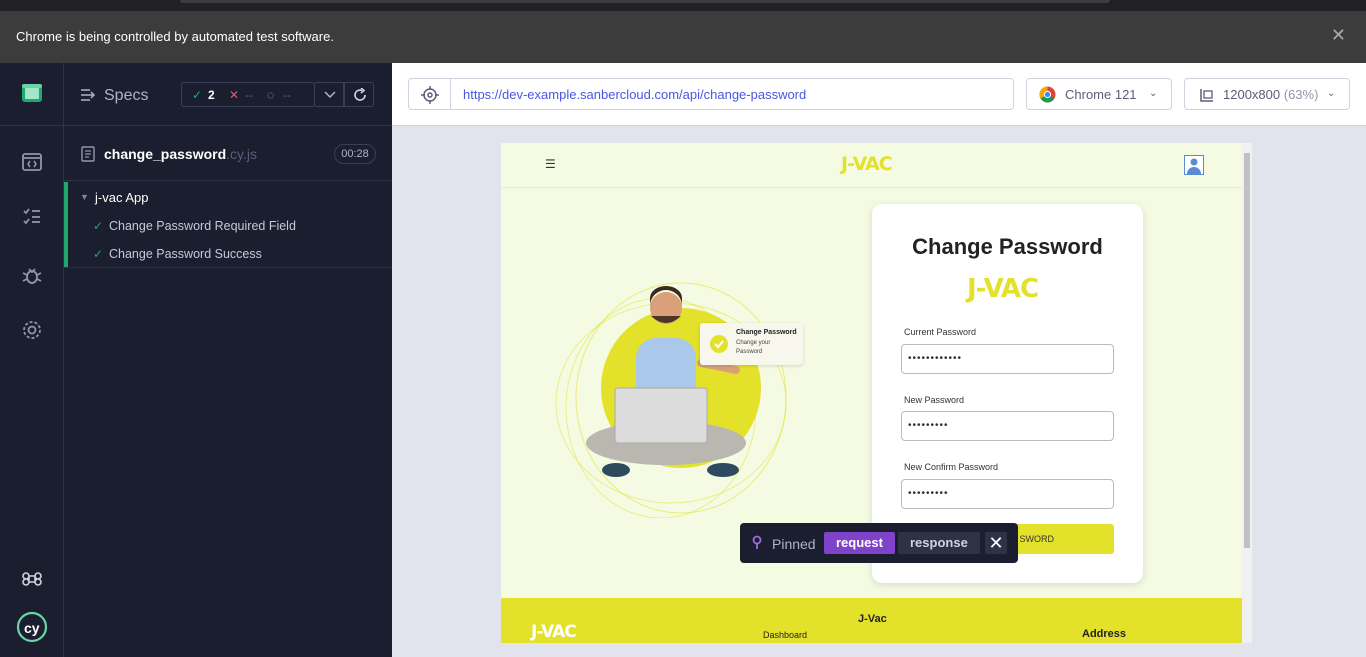  I want to click on cypress-logo-icon: cy, so click(32, 627).